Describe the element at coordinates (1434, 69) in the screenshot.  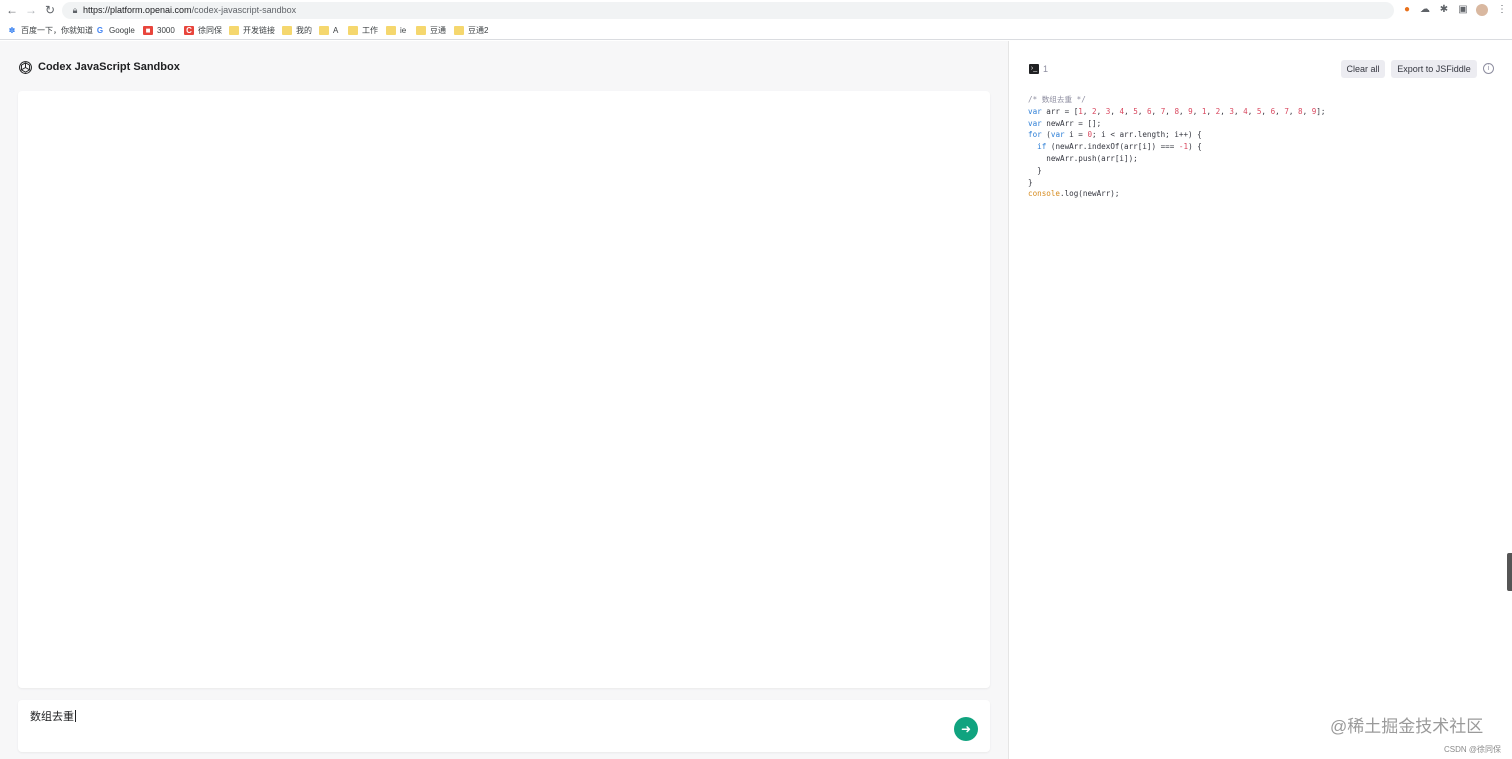
I see `export-jsfiddle-button: Export to JSFiddle` at that location.